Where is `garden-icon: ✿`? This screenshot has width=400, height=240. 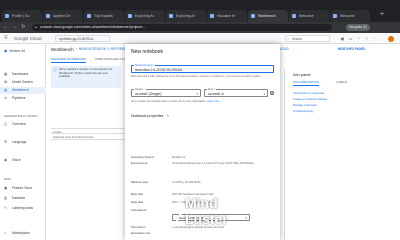
garden-icon: ✿ is located at coordinates (6, 82).